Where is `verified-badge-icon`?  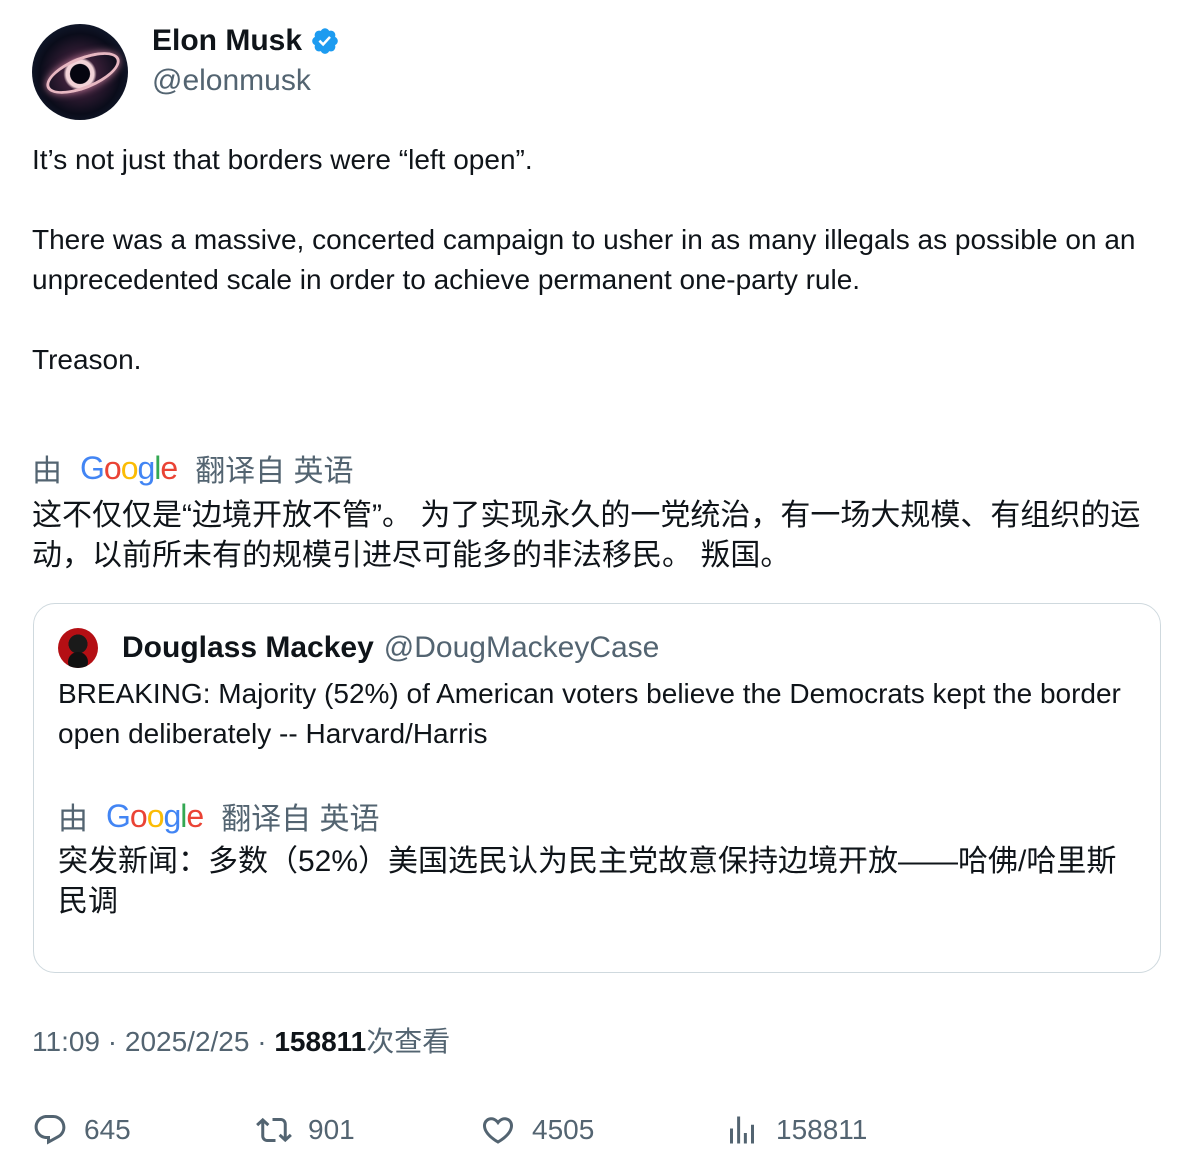 verified-badge-icon is located at coordinates (325, 41).